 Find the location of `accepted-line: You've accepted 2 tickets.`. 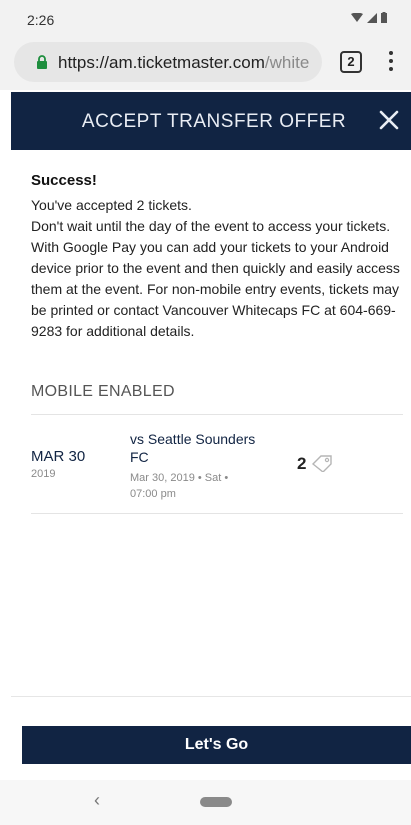

accepted-line: You've accepted 2 tickets. is located at coordinates (111, 205).